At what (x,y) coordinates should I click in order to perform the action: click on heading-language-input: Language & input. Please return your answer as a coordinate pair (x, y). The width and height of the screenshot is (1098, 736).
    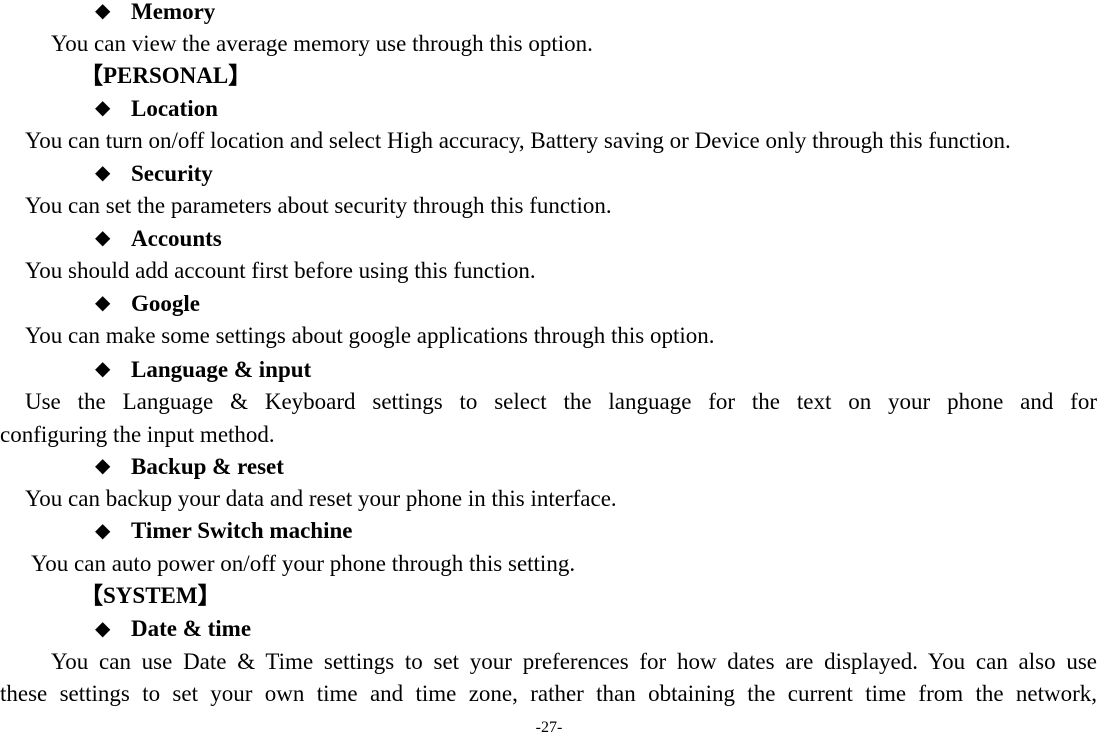
    Looking at the image, I should click on (221, 369).